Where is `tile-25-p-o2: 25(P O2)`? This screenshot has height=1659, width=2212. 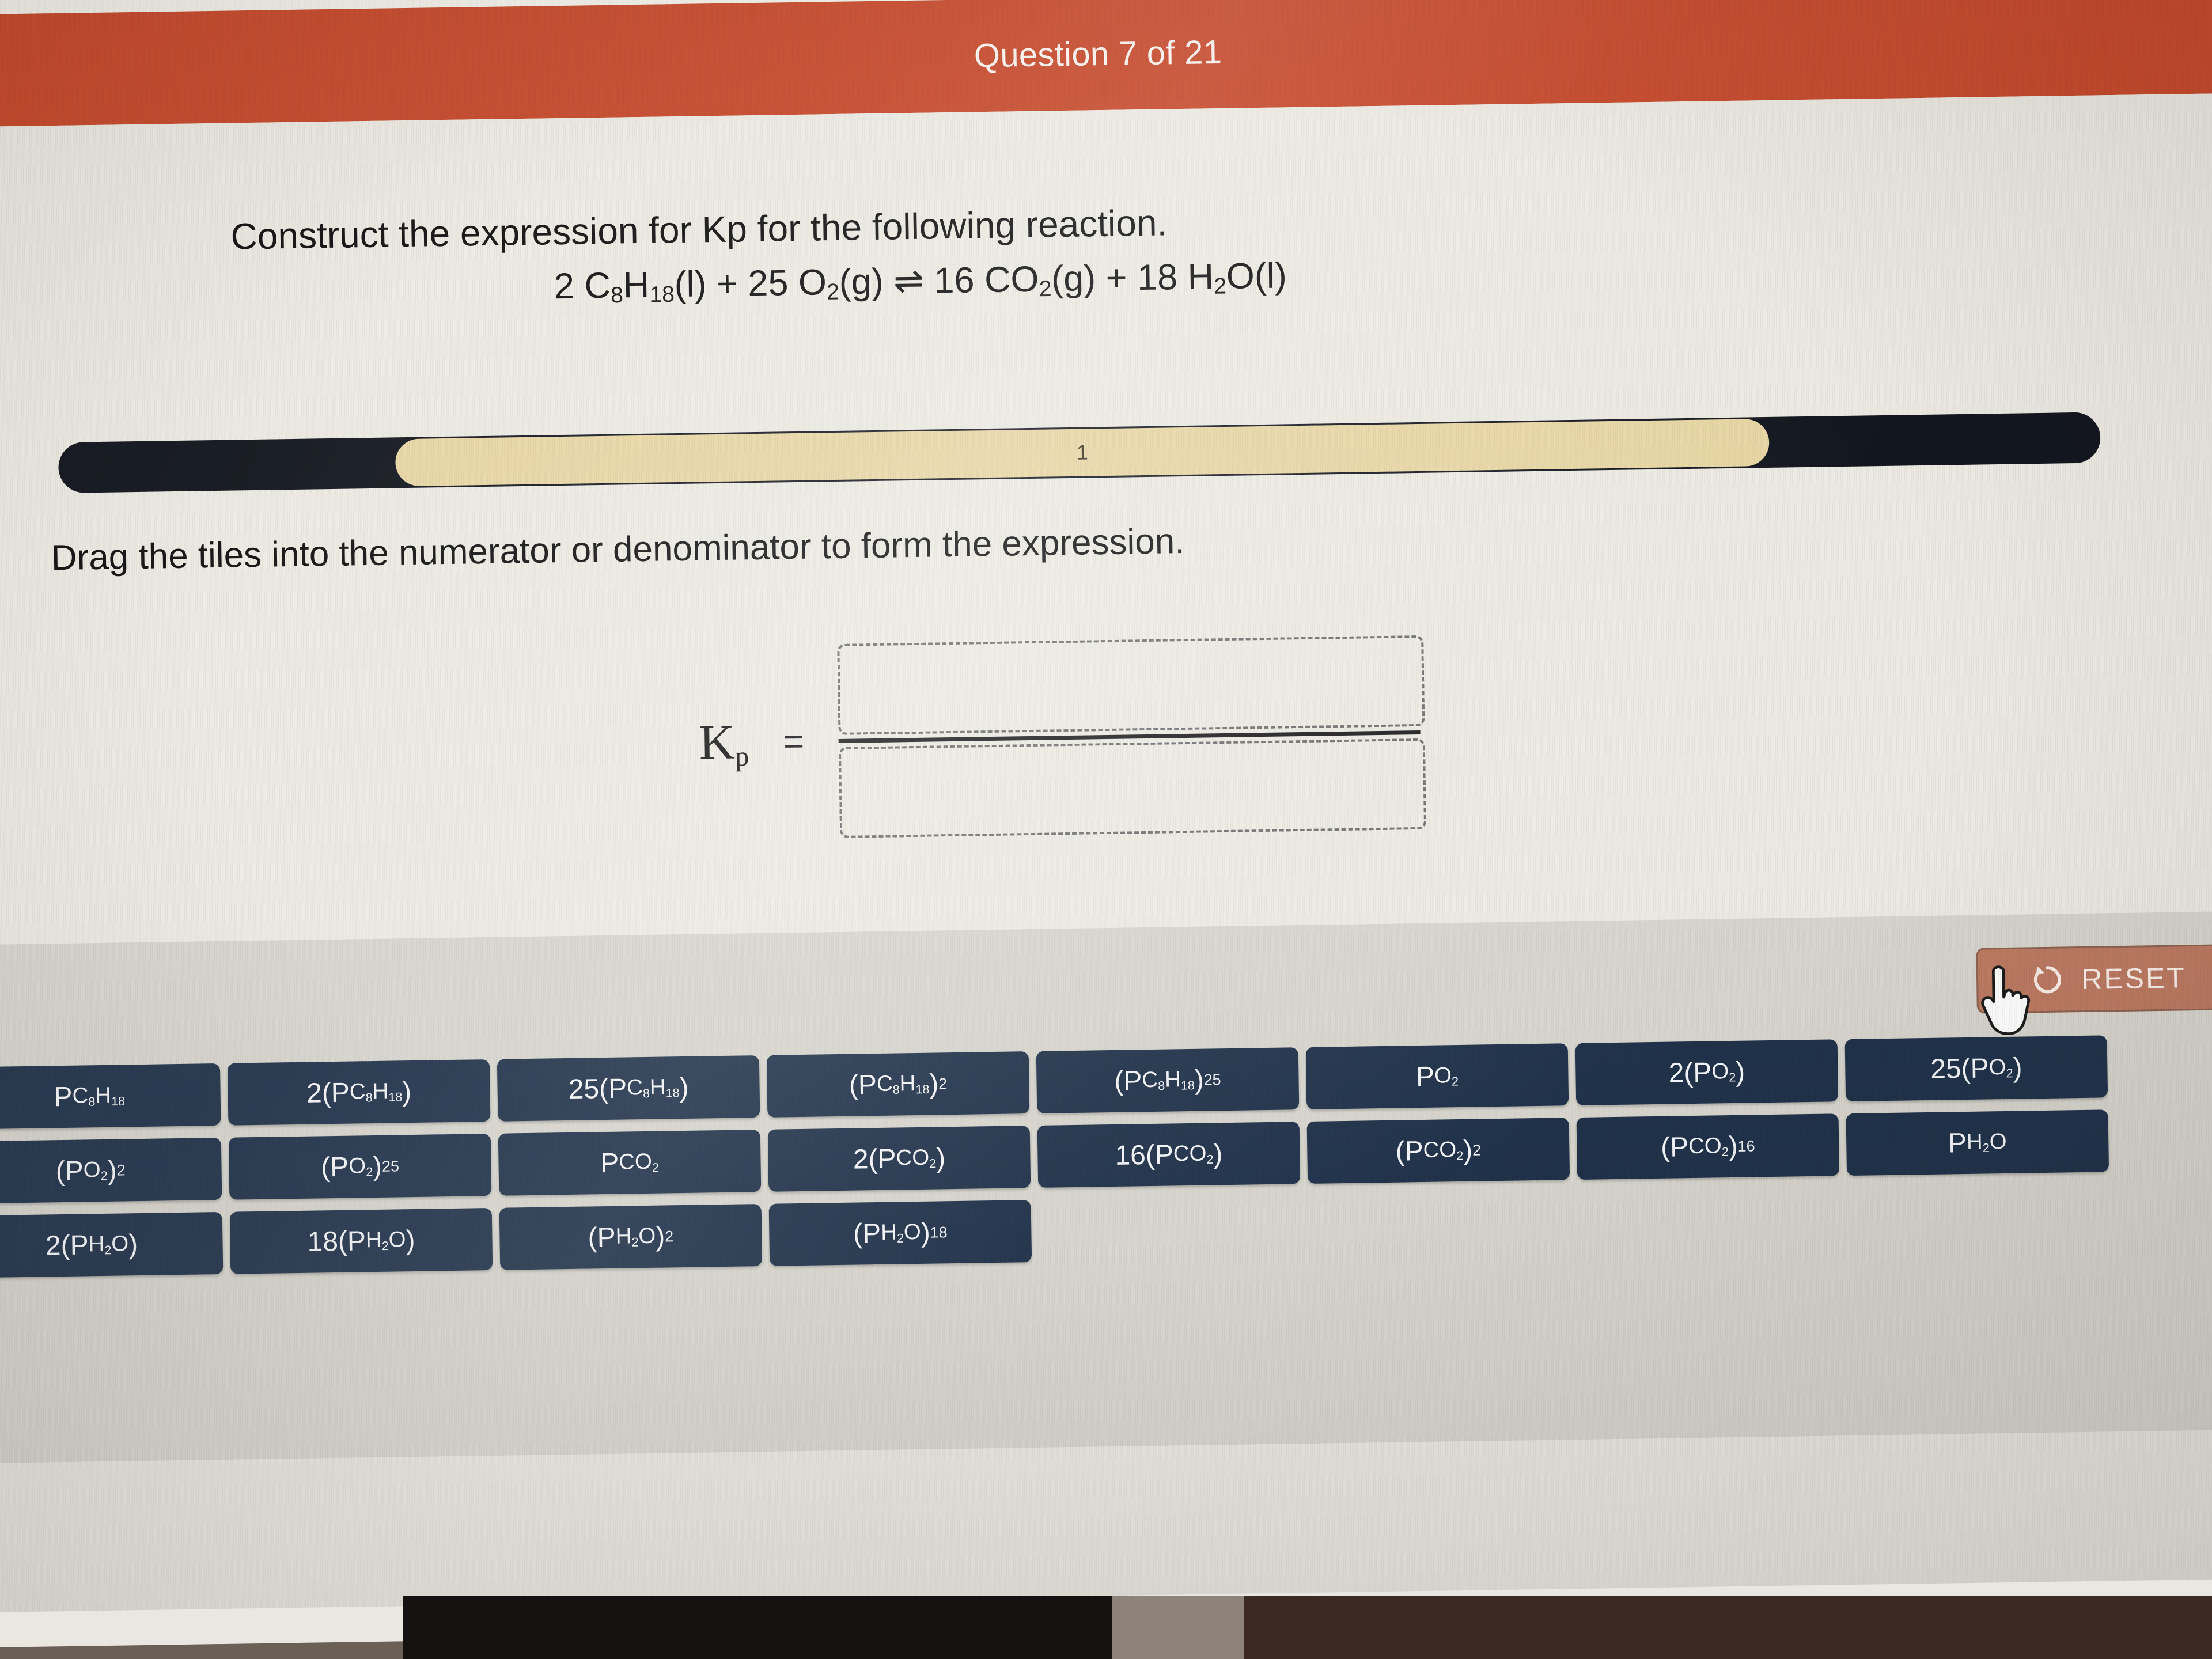
tile-25-p-o2: 25(P O2) is located at coordinates (1976, 1068).